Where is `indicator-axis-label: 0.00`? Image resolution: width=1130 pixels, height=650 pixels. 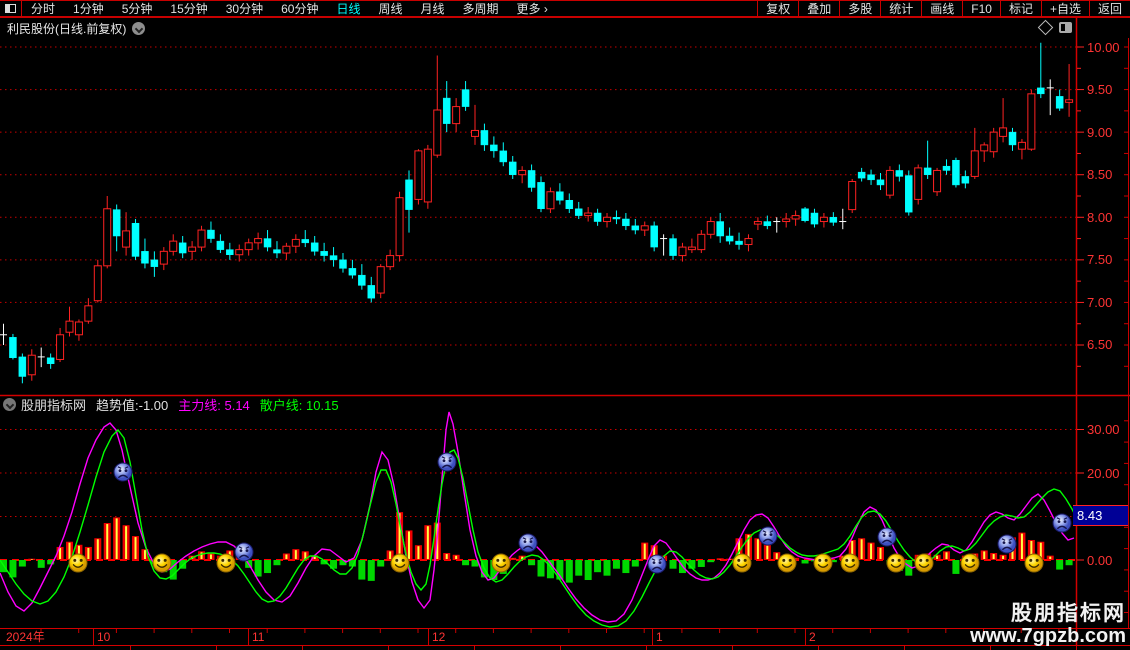
indicator-axis-label: 0.00 is located at coordinates (1100, 560).